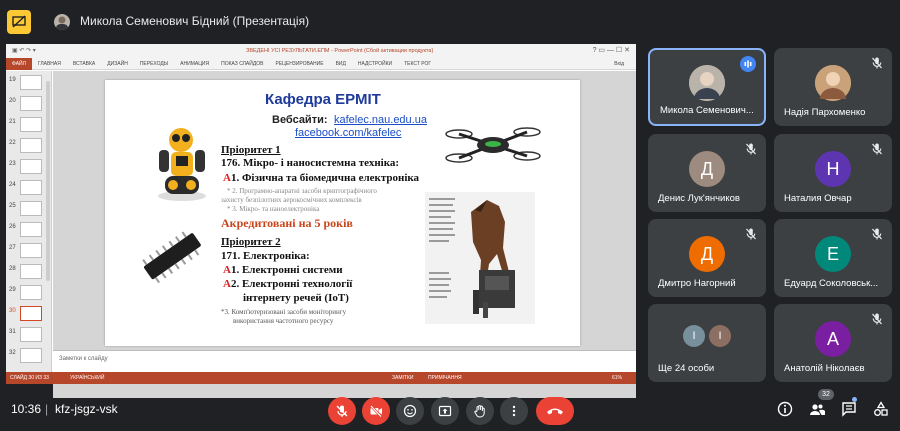  What do you see at coordinates (24, 51) in the screenshot?
I see `quick-access-icons: ▣ ↶ ↷ ▾` at bounding box center [24, 51].